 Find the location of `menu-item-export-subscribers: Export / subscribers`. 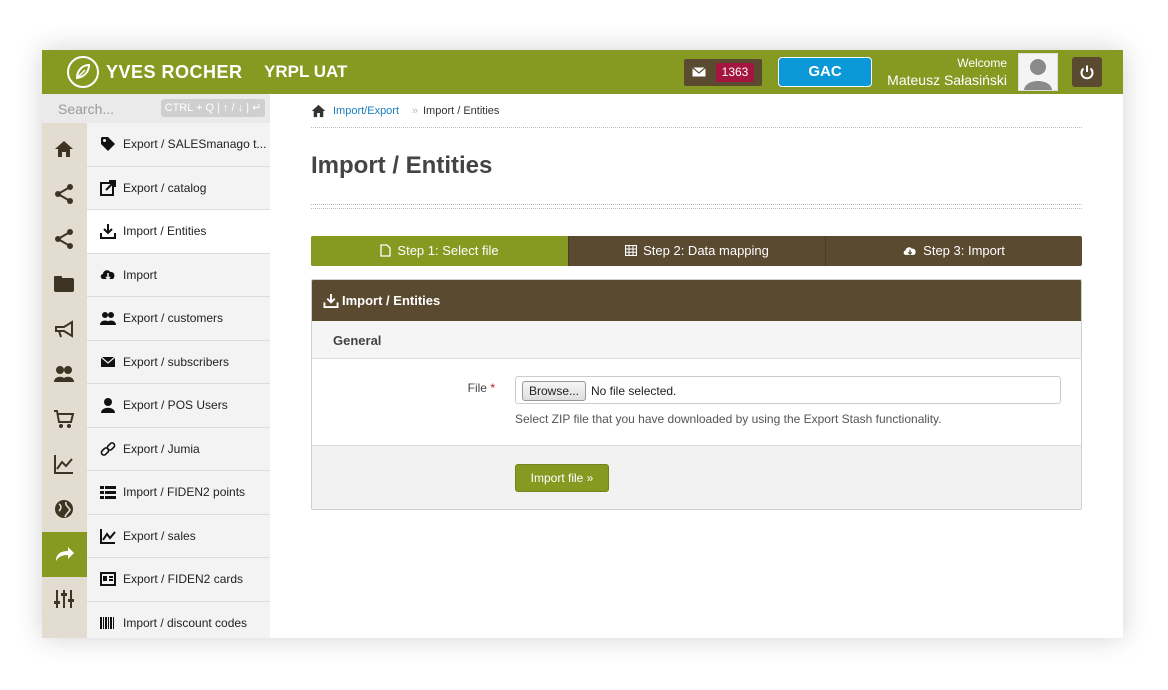

menu-item-export-subscribers: Export / subscribers is located at coordinates (178, 362).